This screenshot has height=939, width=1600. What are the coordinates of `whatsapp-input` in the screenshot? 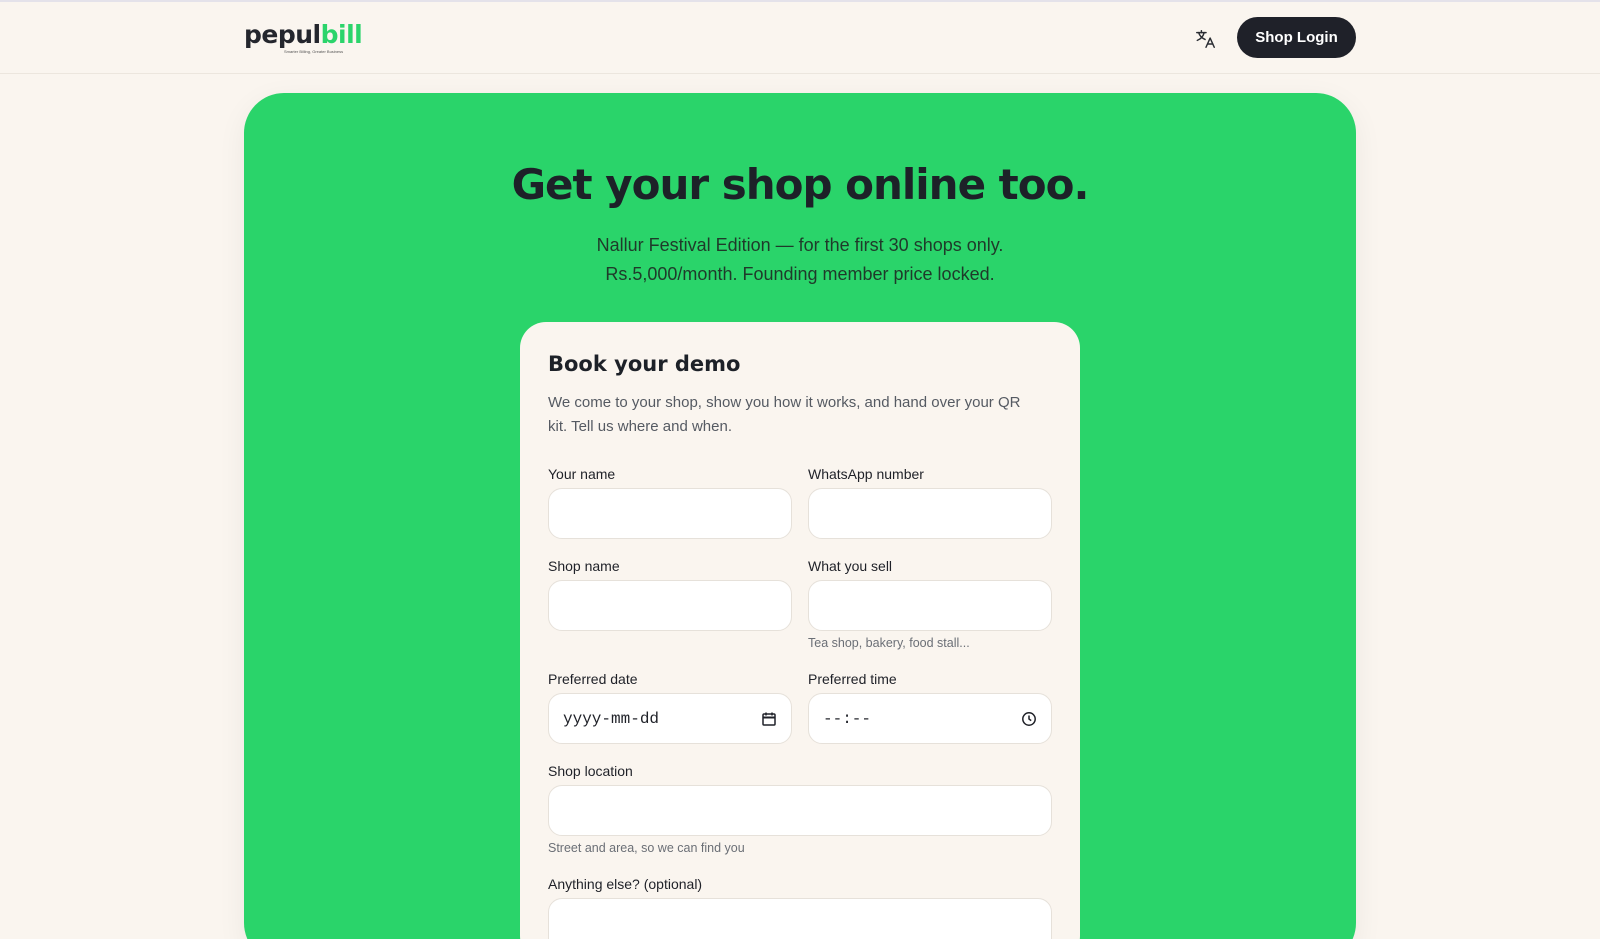 It's located at (930, 513).